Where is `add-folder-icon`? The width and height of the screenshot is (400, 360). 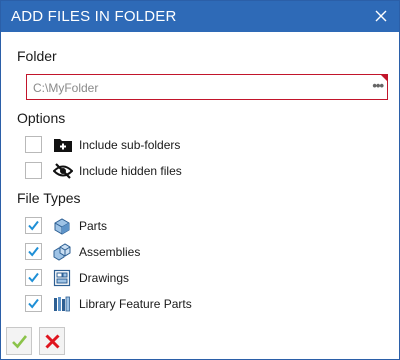
add-folder-icon is located at coordinates (62, 145).